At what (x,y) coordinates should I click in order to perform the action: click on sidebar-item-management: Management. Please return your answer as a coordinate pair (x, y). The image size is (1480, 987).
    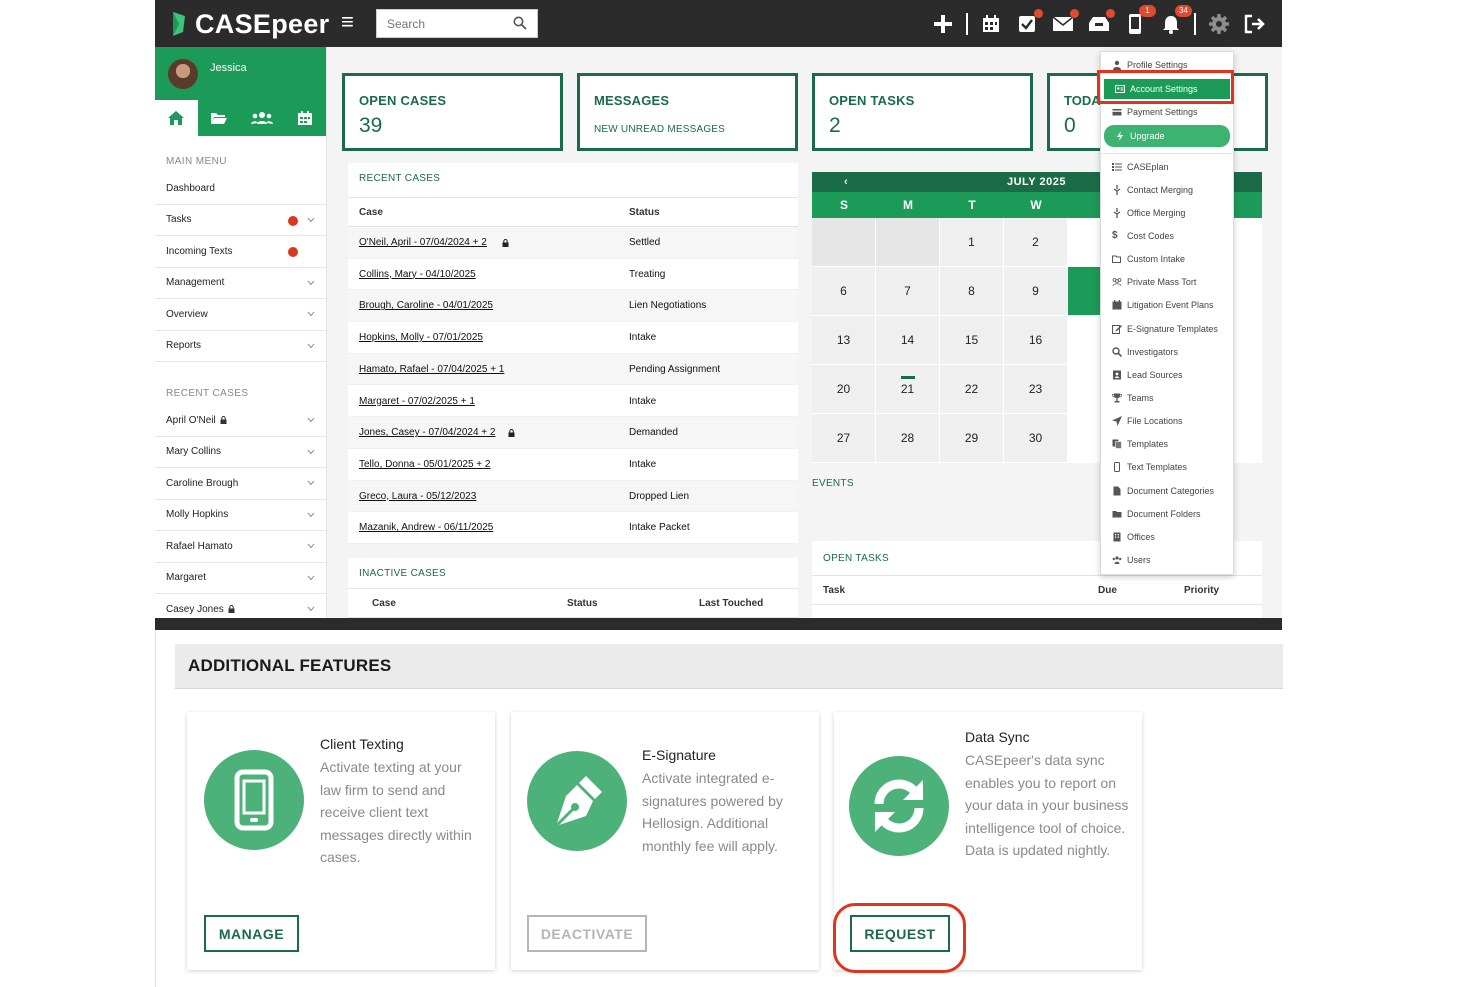
    Looking at the image, I should click on (240, 283).